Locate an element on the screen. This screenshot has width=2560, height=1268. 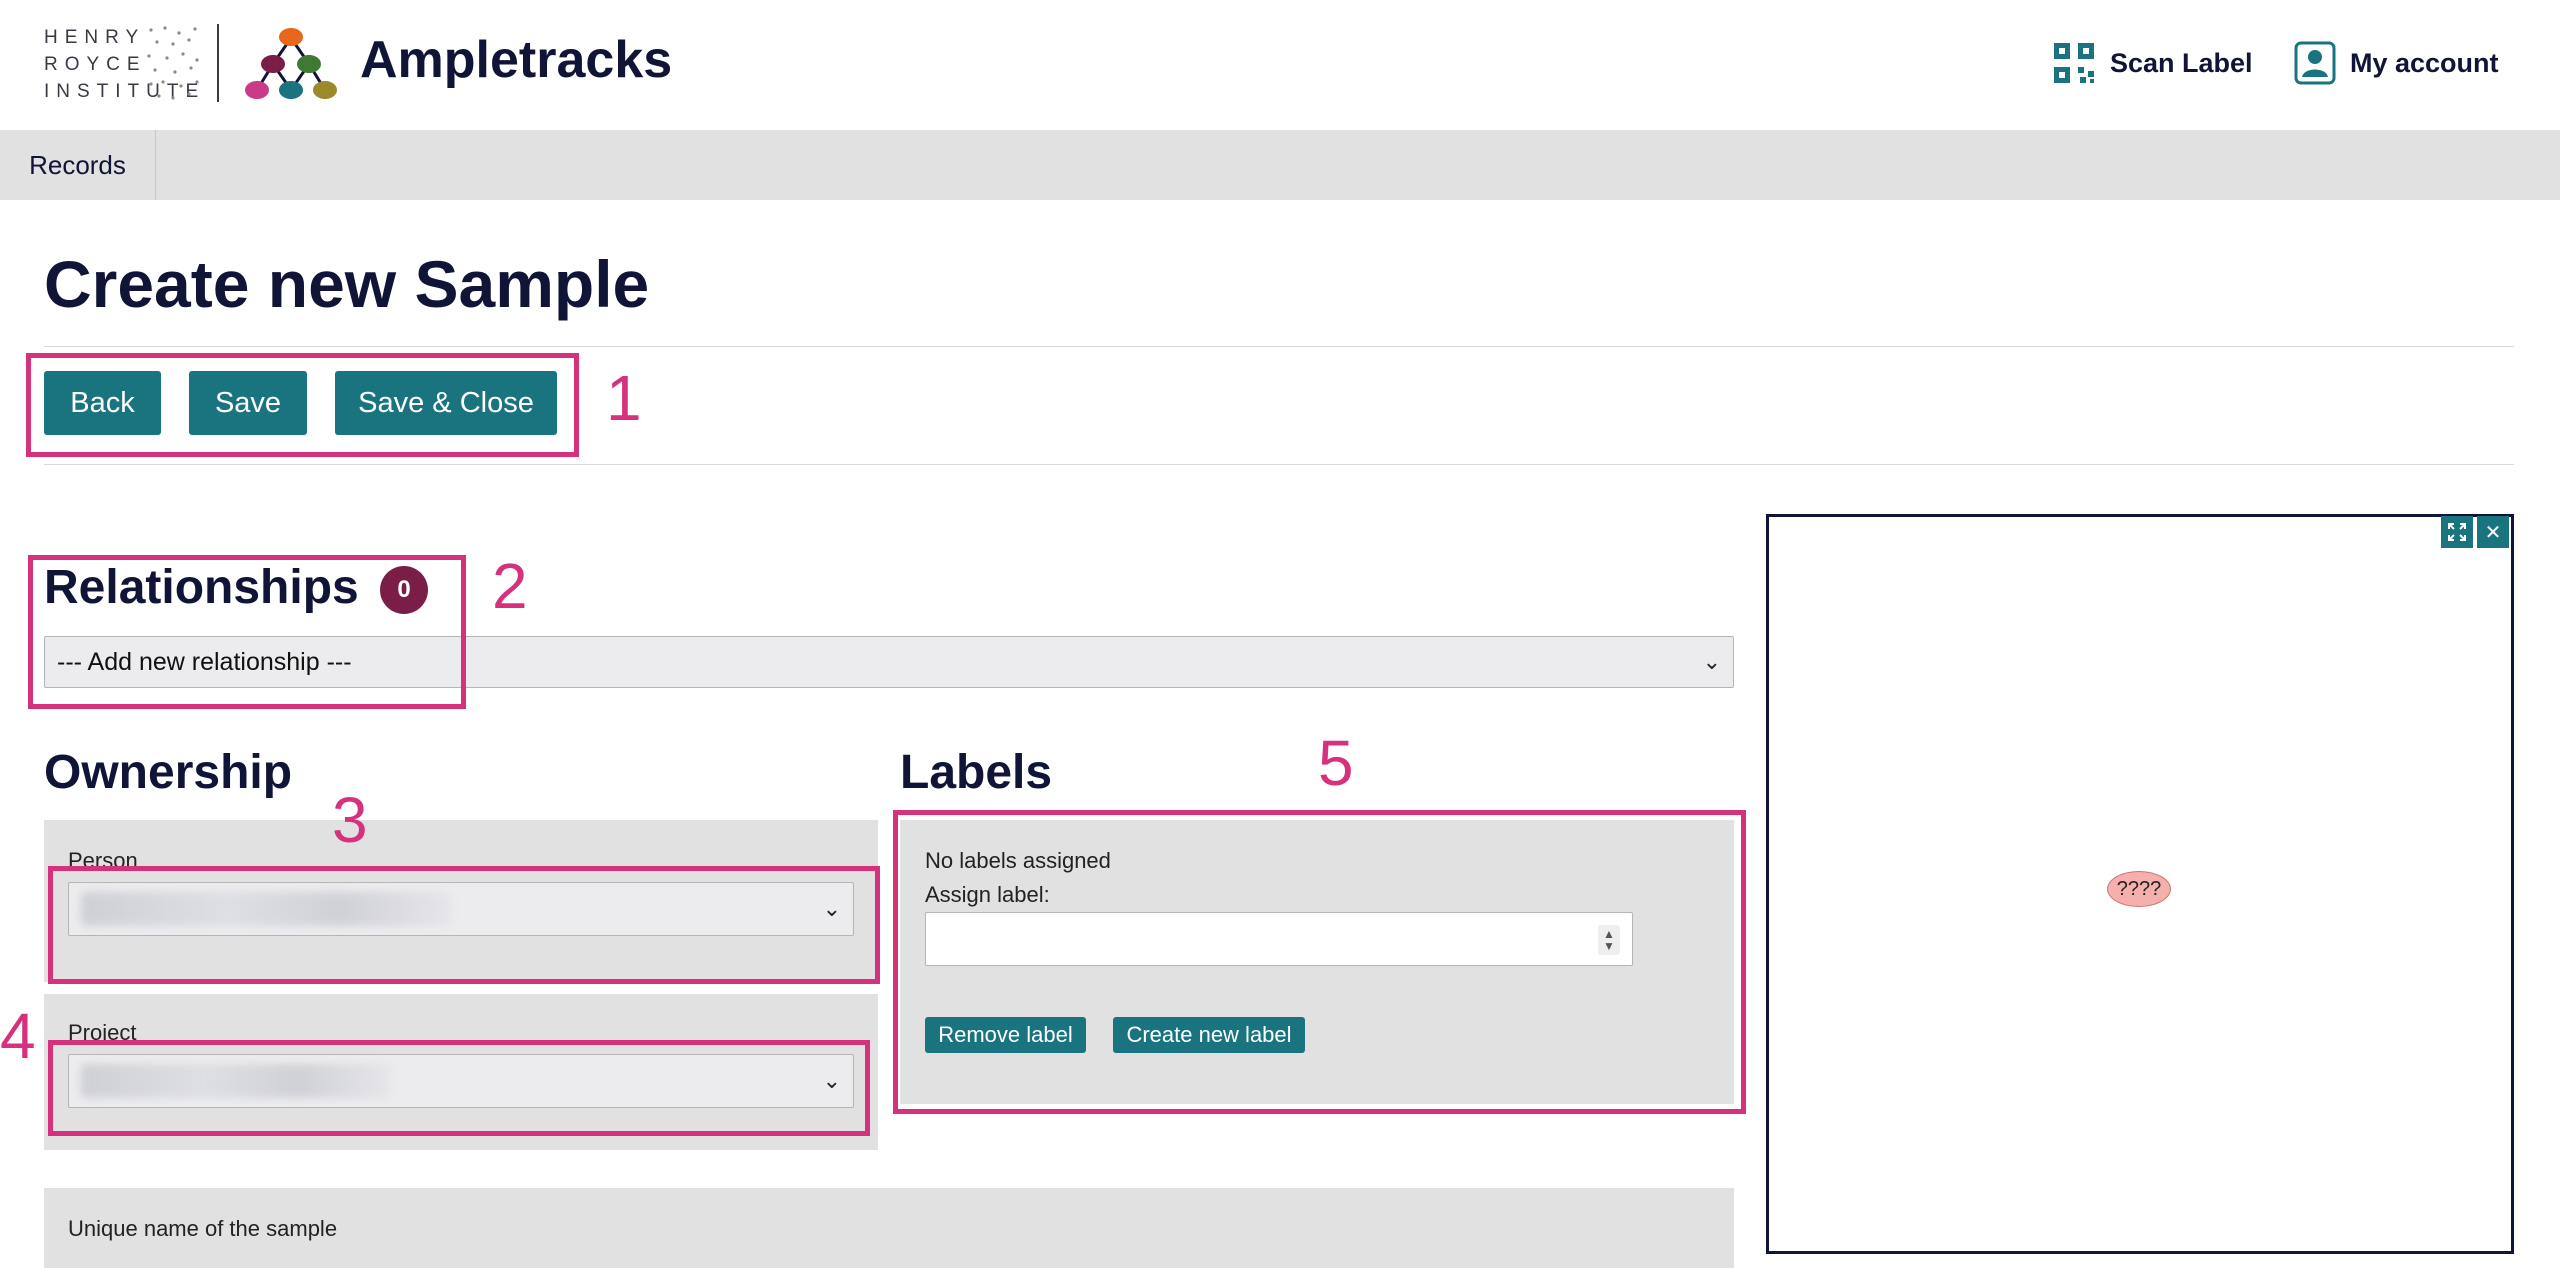
unique-name-label: Unique name of the sample is located at coordinates (203, 1228).